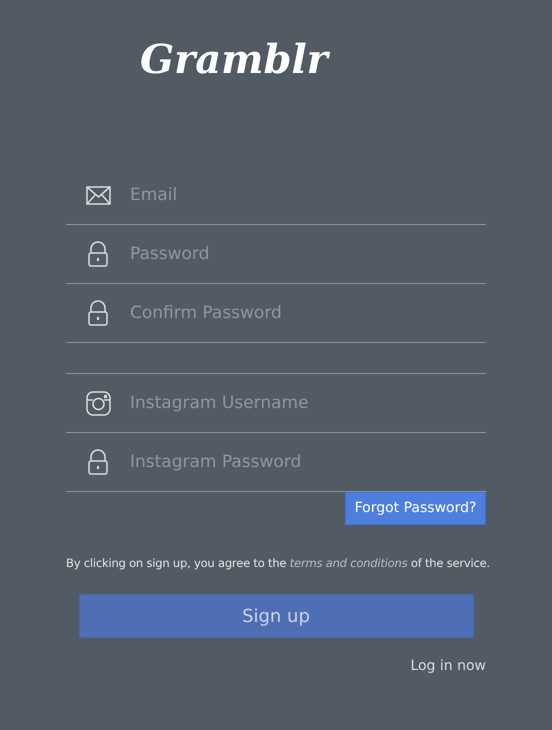  Describe the element at coordinates (98, 403) in the screenshot. I see `camera-icon` at that location.